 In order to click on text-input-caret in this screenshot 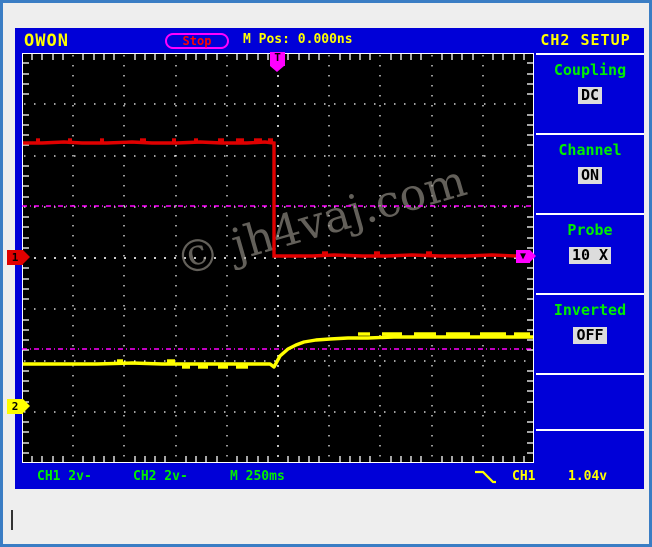, I will do `click(12, 520)`.